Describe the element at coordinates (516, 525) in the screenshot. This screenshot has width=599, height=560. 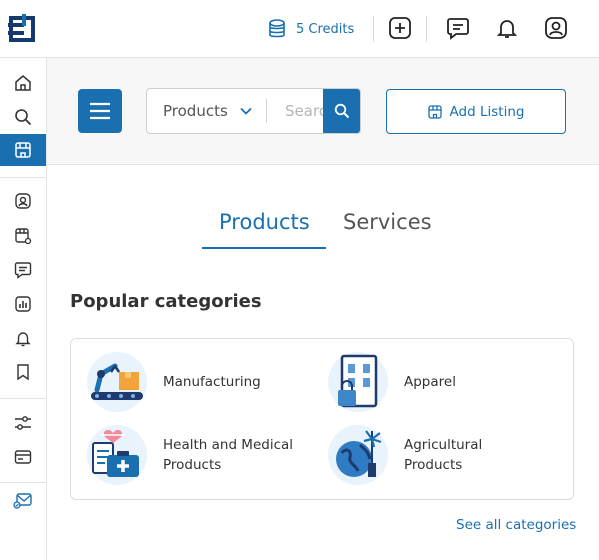
I see `see-all-categories-link: See all categories` at that location.